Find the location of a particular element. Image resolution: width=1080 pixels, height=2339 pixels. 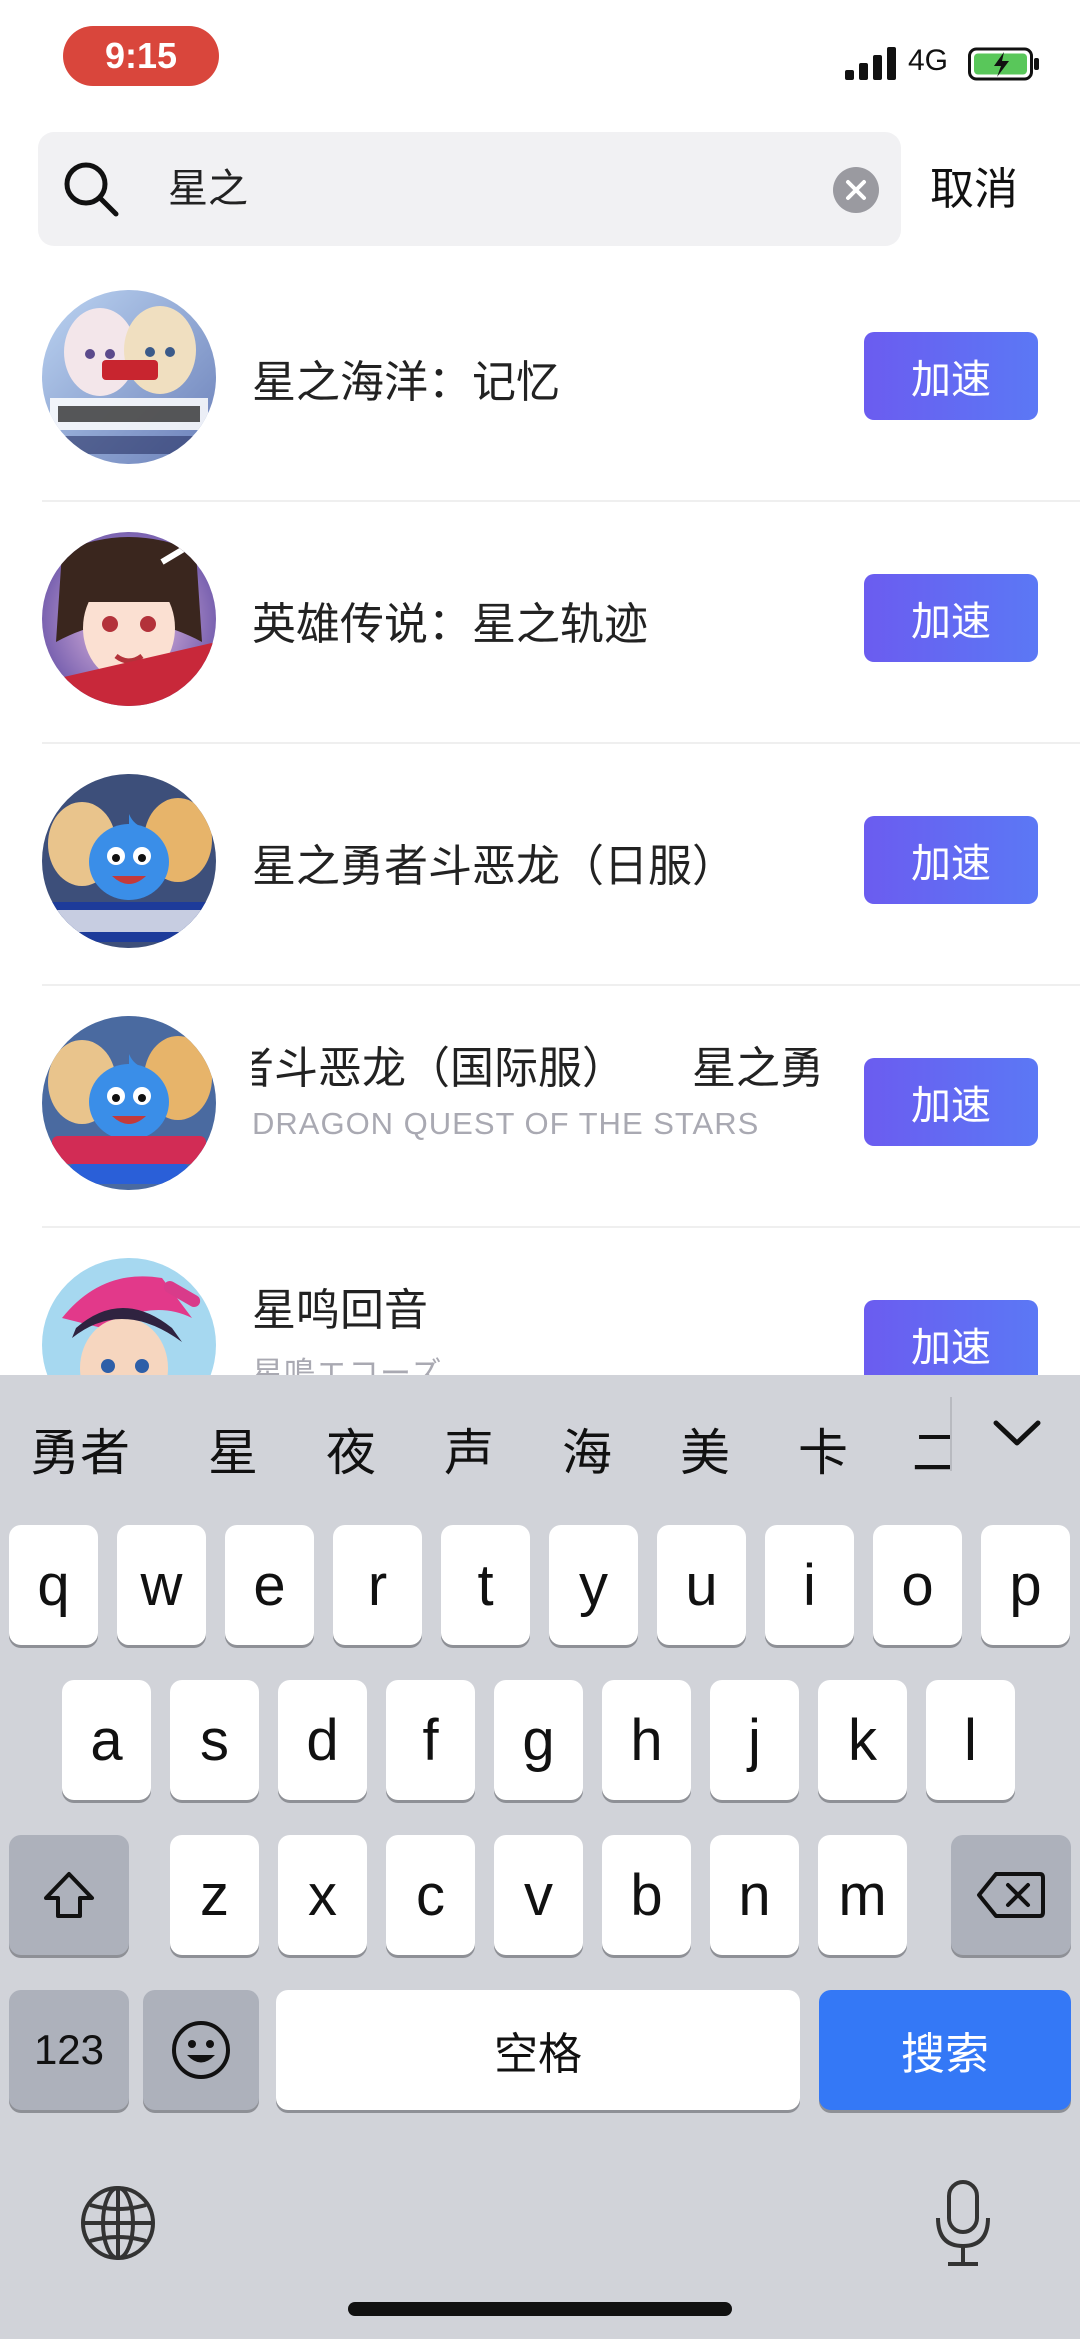

candidate-word: 声 is located at coordinates (469, 1449).